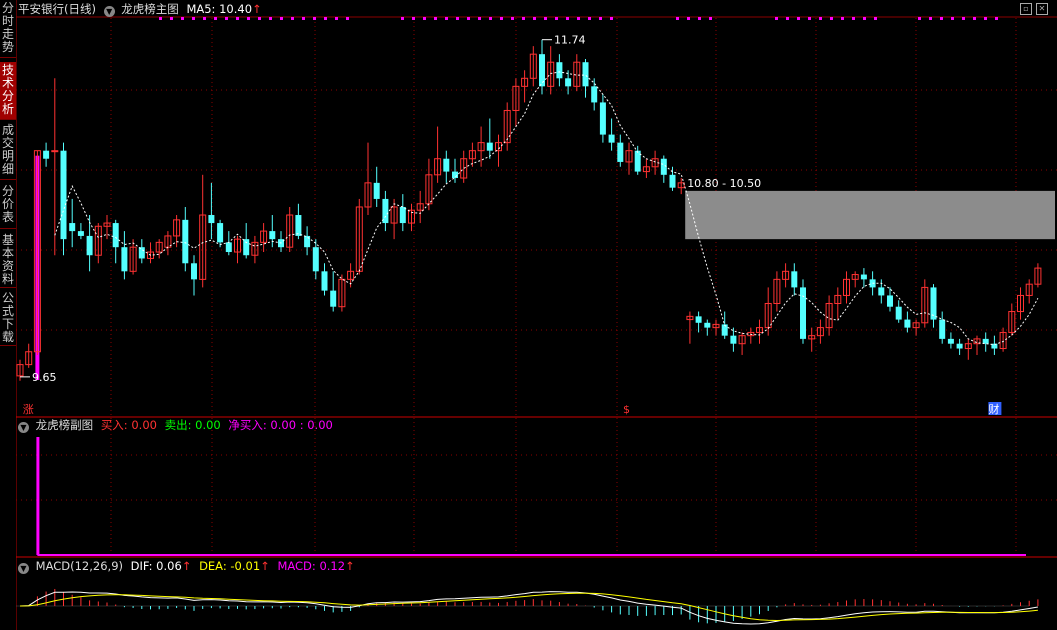 The height and width of the screenshot is (630, 1057). Describe the element at coordinates (219, 9) in the screenshot. I see `ma-label: MA5: 10.40` at that location.